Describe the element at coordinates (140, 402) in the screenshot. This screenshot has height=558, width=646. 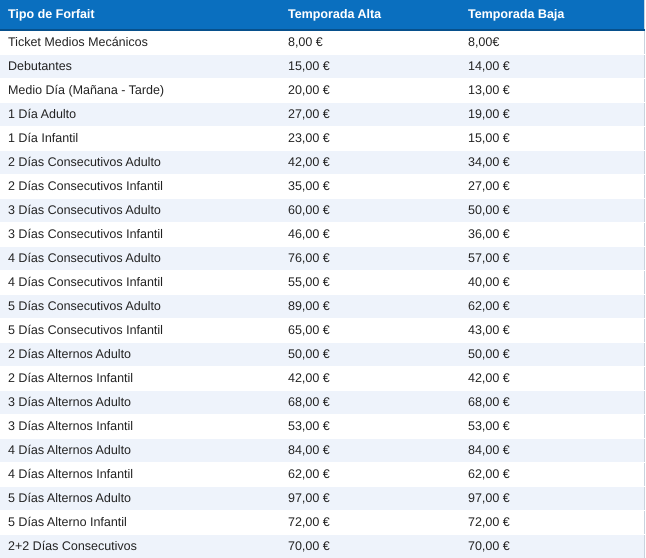
I see `table-cell: 3 Días Alternos Adulto` at that location.